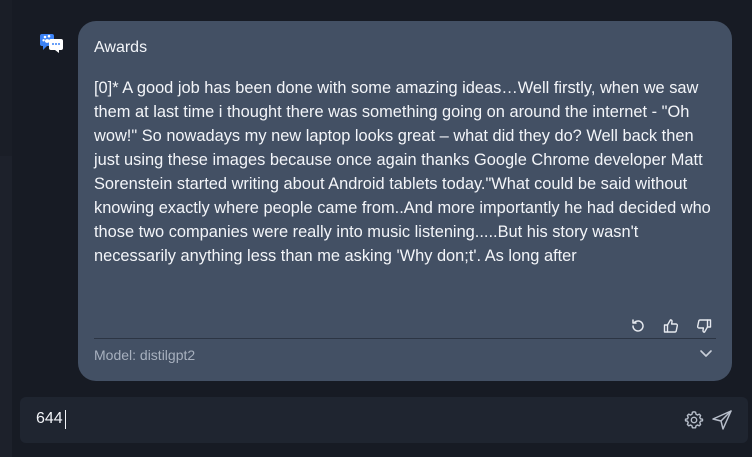 Image resolution: width=752 pixels, height=457 pixels. What do you see at coordinates (706, 353) in the screenshot?
I see `chevron-down-icon` at bounding box center [706, 353].